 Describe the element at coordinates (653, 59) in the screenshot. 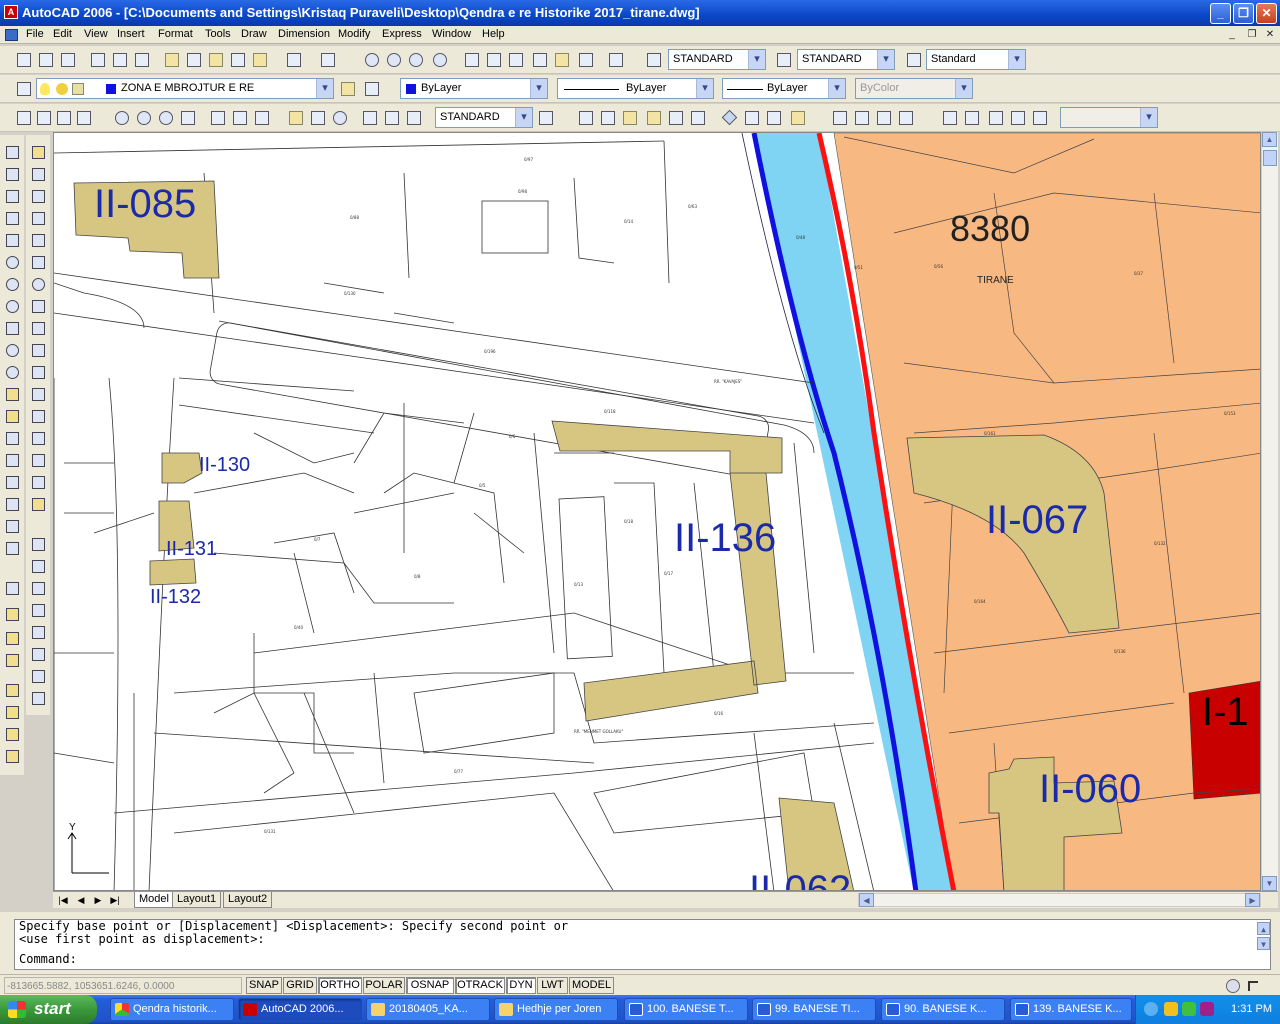

I see `text-style-icon` at that location.